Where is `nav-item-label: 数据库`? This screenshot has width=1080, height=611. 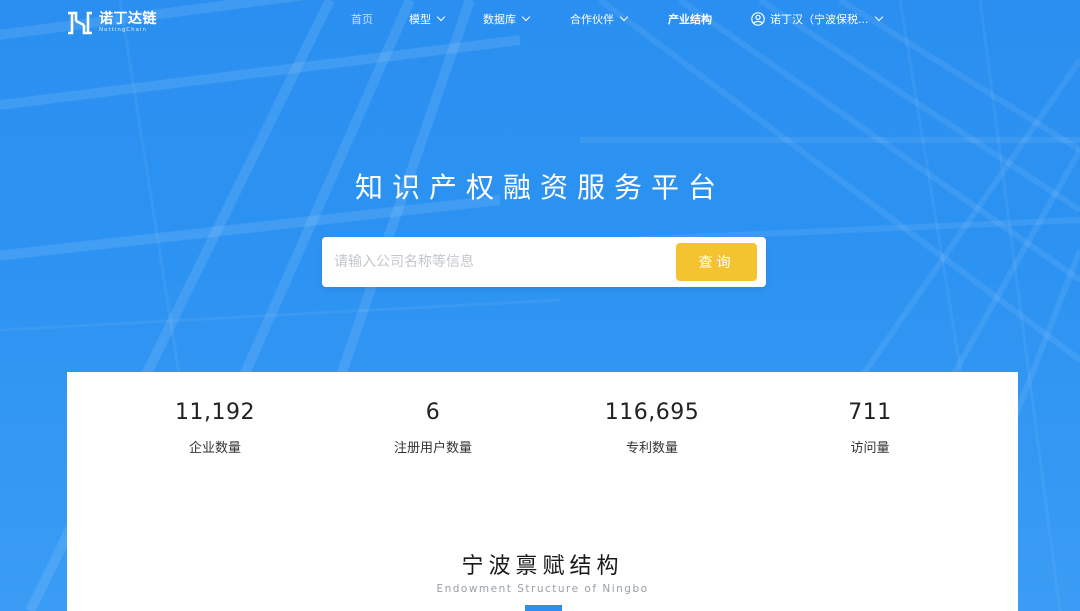 nav-item-label: 数据库 is located at coordinates (499, 19).